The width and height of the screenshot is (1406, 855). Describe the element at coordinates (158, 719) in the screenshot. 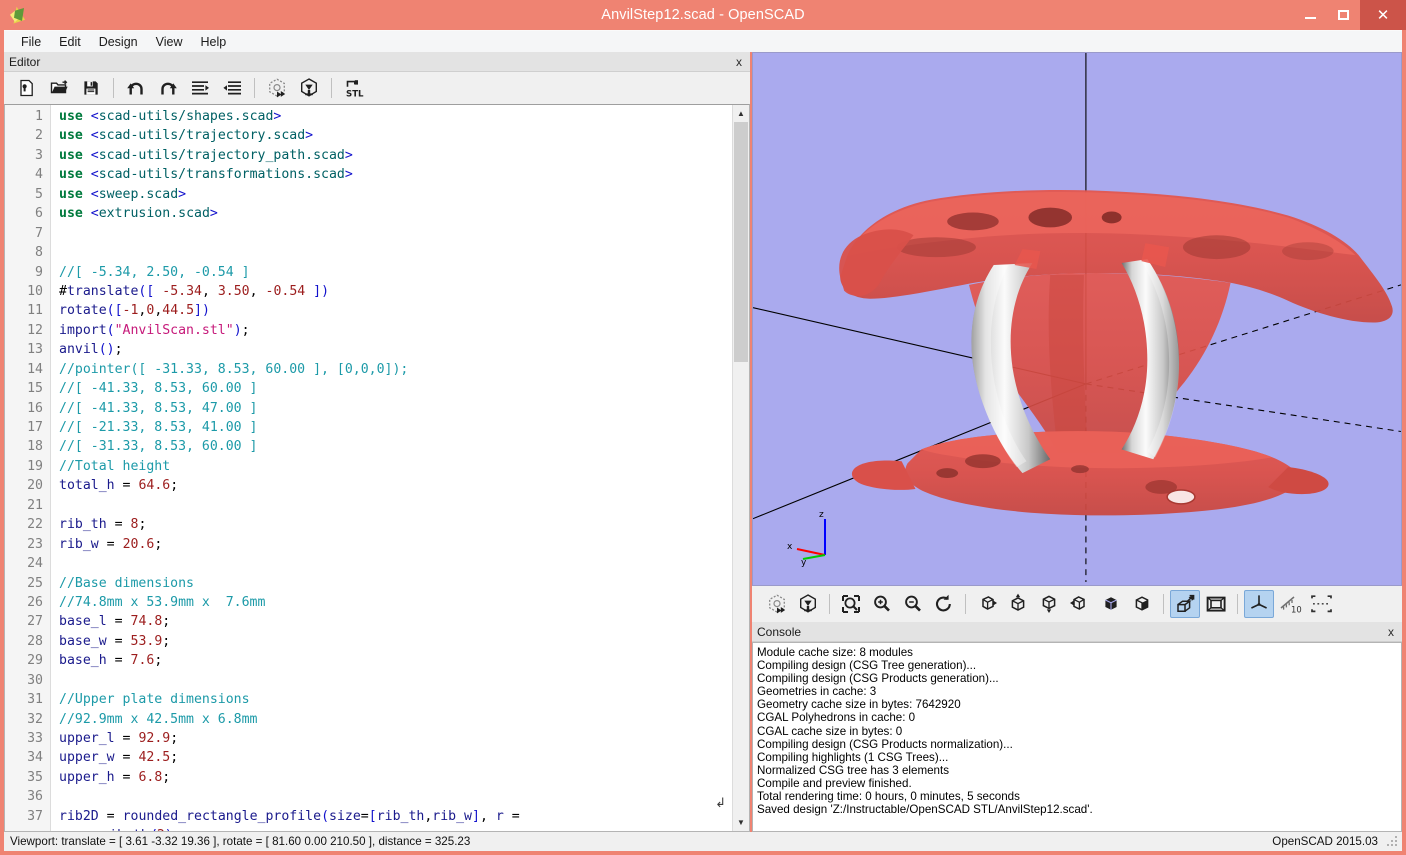

I see `code-line: //92.9mm x 42.5mm x 6.8mm` at that location.